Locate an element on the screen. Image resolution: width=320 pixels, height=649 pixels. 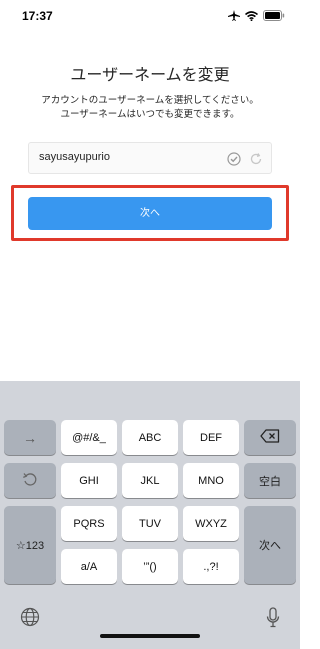
refresh-icon is located at coordinates (256, 160).